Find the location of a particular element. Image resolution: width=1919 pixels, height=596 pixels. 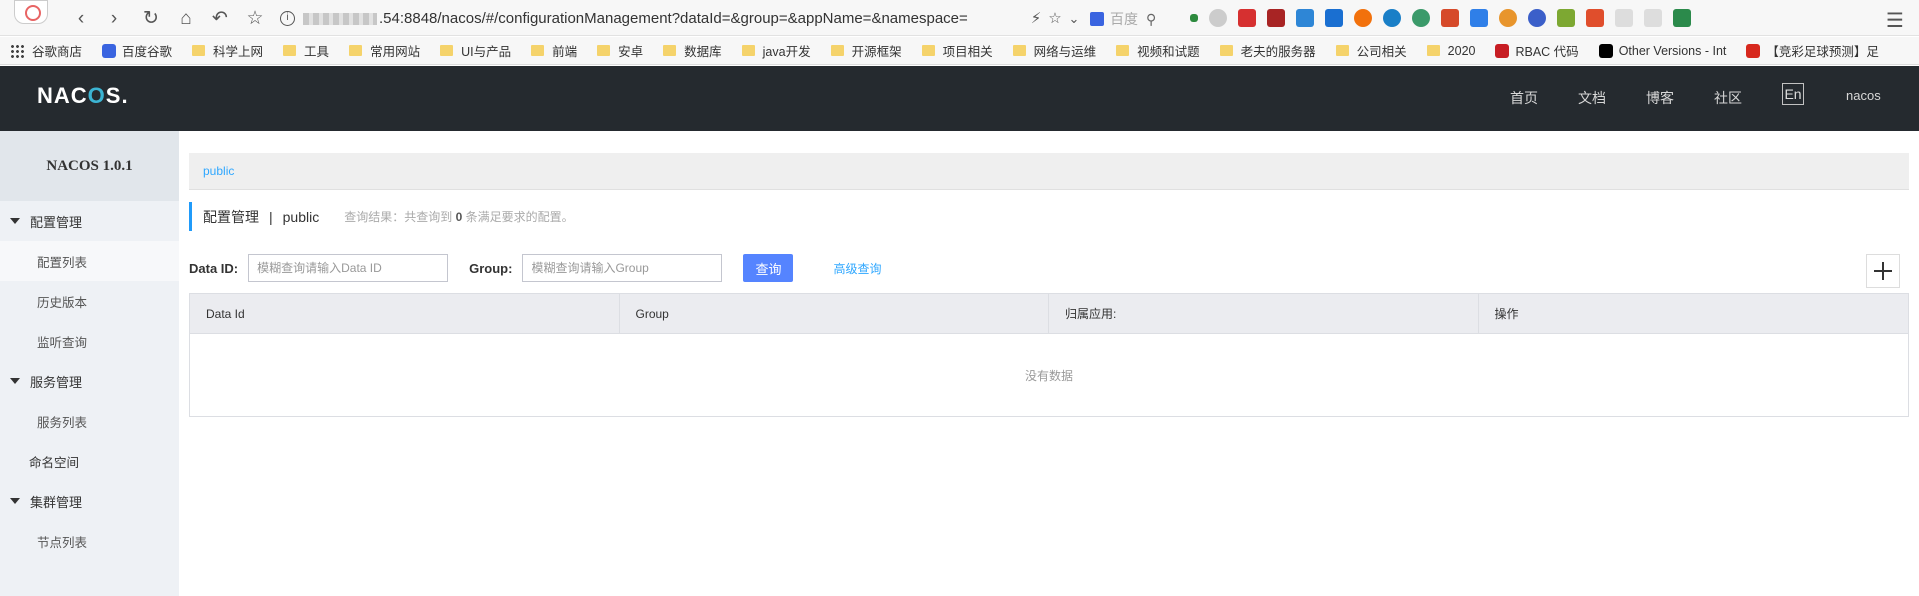

bookmark-item: RBAC 代码 is located at coordinates (1537, 50).